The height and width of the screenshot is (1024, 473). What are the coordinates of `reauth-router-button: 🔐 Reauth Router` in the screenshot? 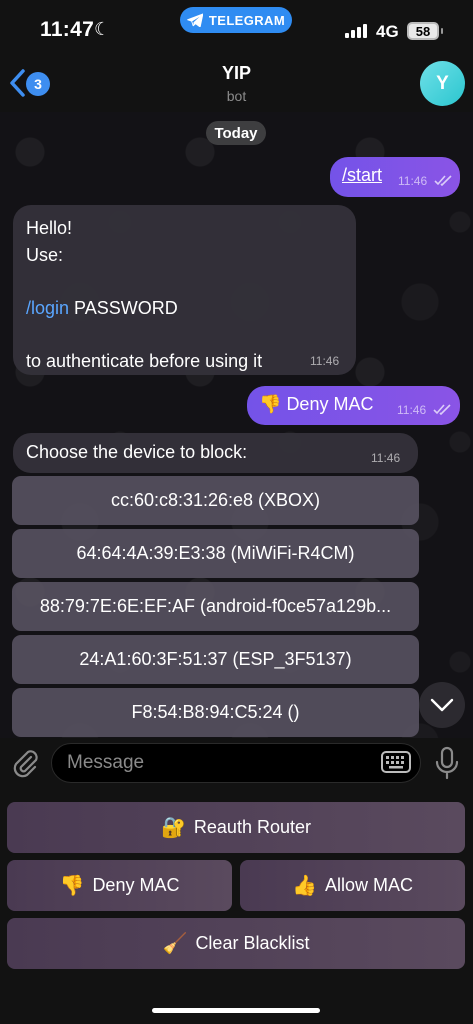 It's located at (236, 827).